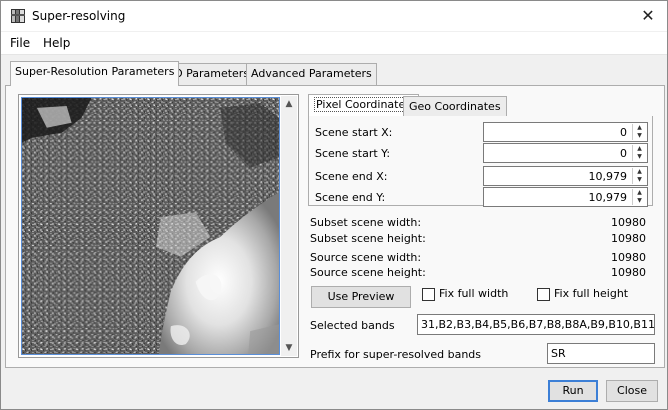 This screenshot has height=410, width=668. Describe the element at coordinates (608, 197) in the screenshot. I see `scene-end-y-value: 10,979` at that location.